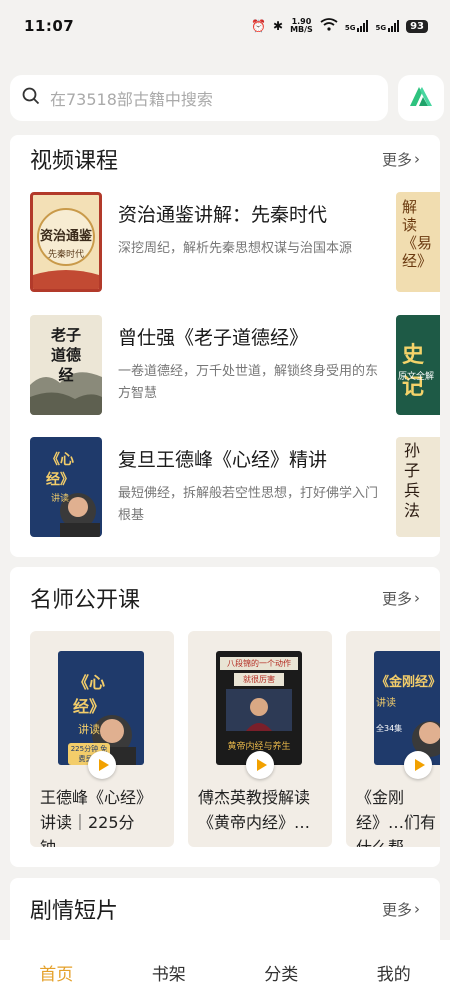  Describe the element at coordinates (74, 161) in the screenshot. I see `video-course-title: 视频课程` at that location.